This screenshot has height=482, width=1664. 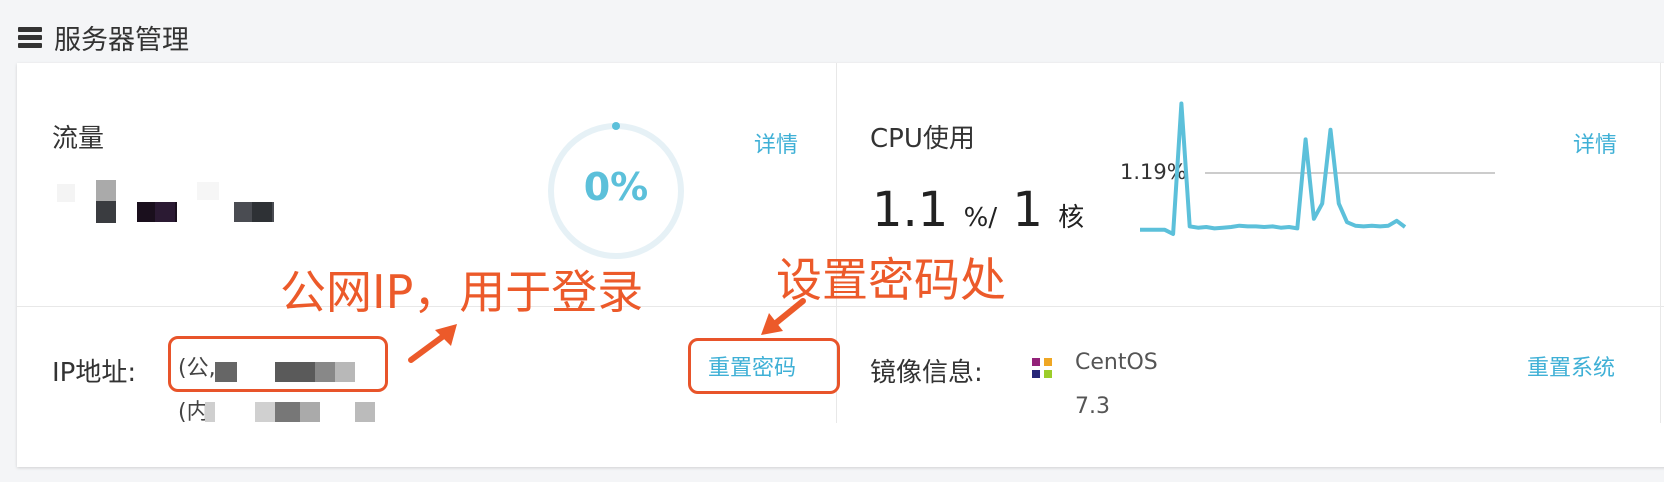 I want to click on cpu-series-line, so click(x=1273, y=168).